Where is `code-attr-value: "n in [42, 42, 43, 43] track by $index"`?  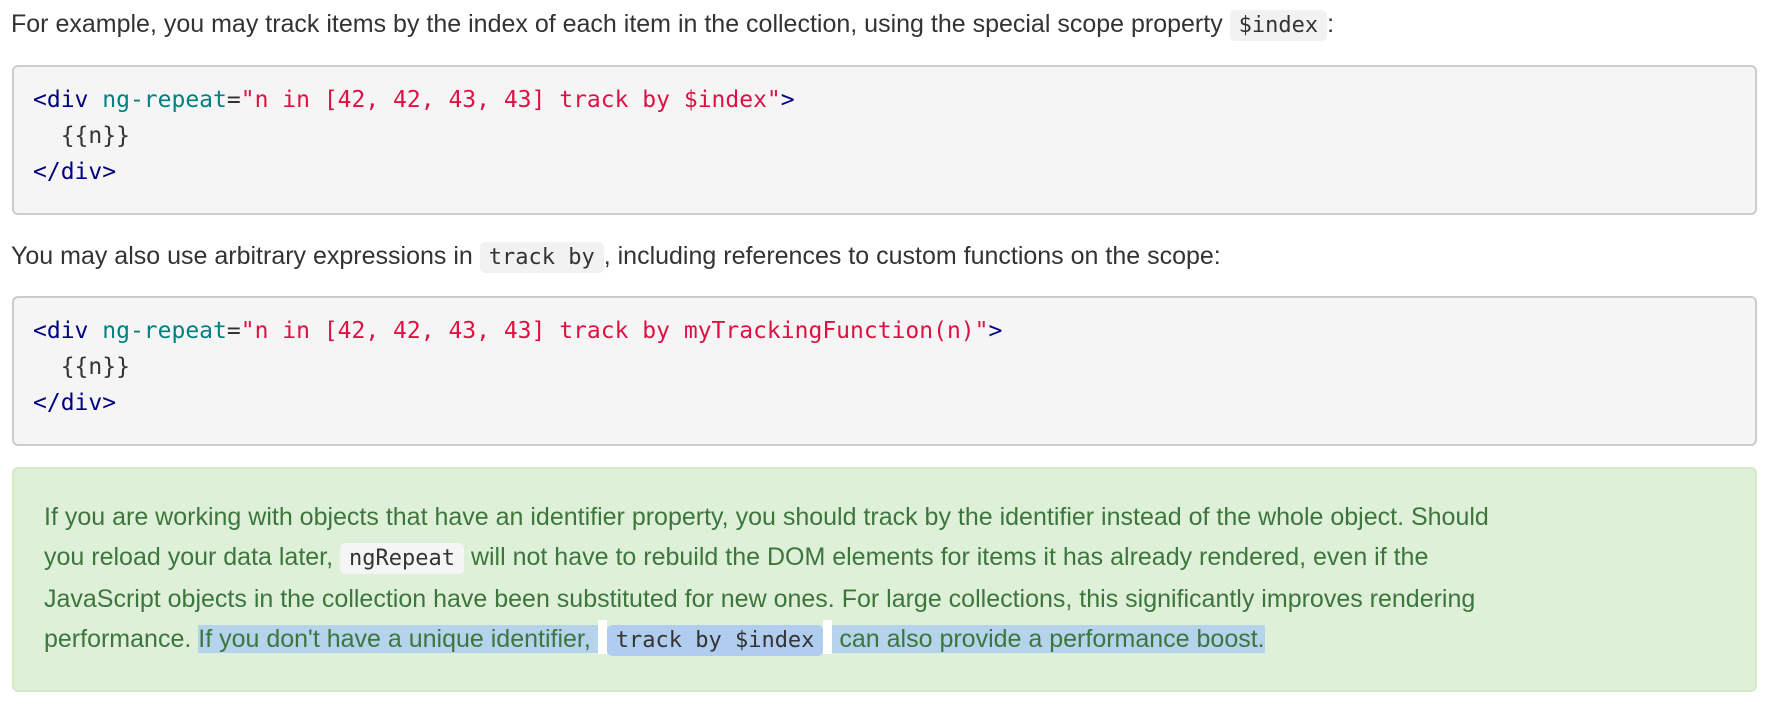
code-attr-value: "n in [42, 42, 43, 43] track by $index" is located at coordinates (510, 100).